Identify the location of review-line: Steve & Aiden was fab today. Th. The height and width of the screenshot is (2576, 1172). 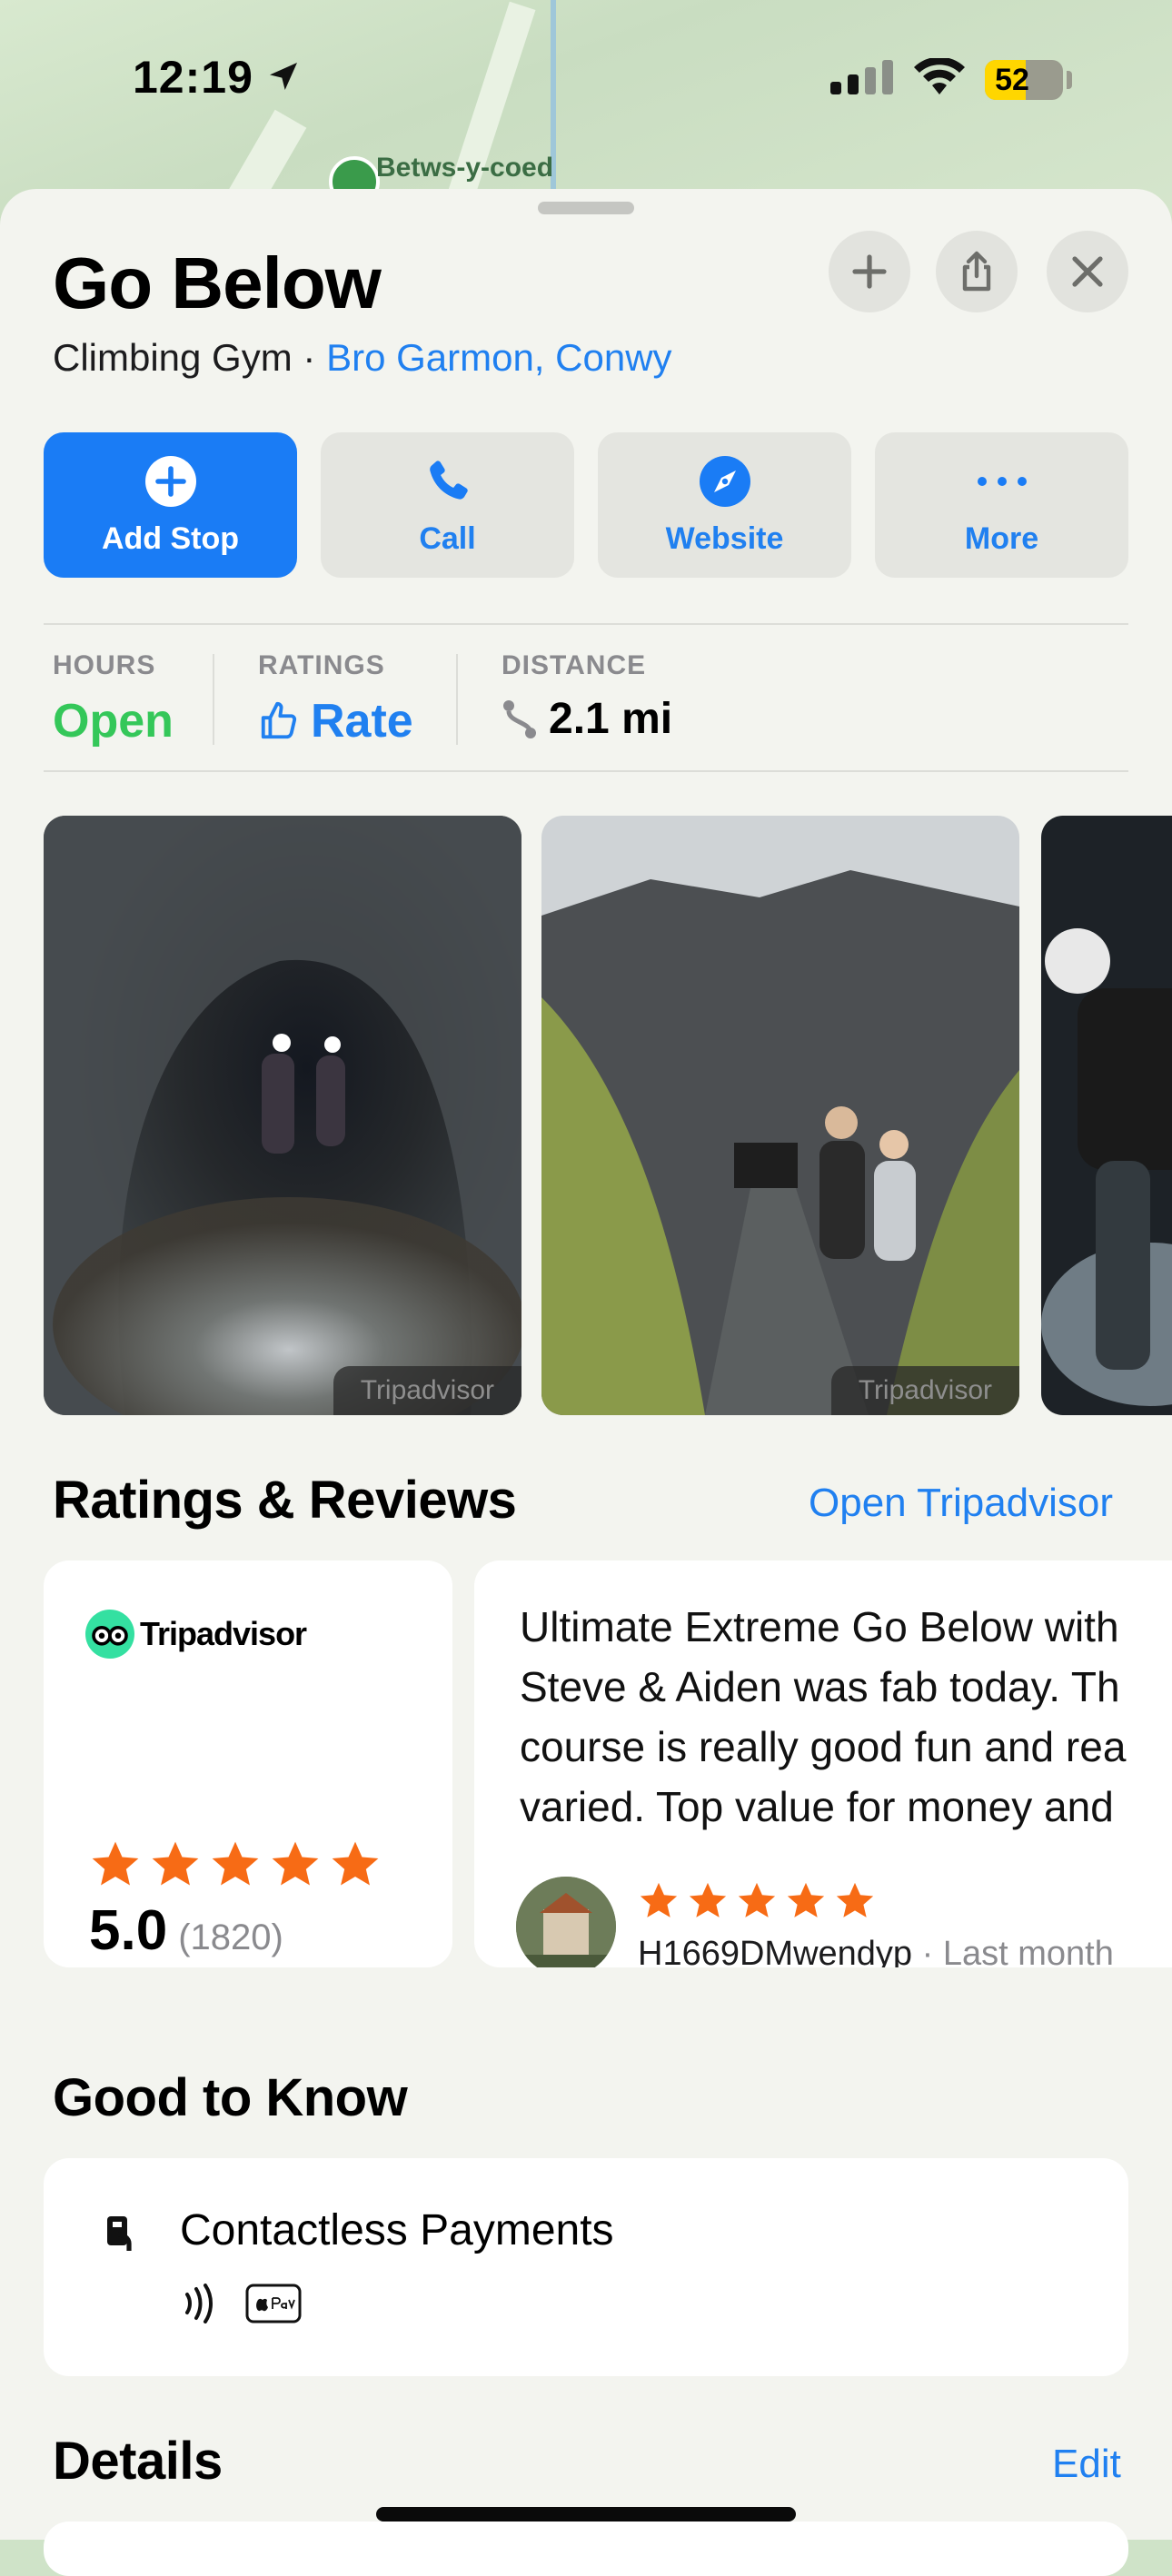
(820, 1686).